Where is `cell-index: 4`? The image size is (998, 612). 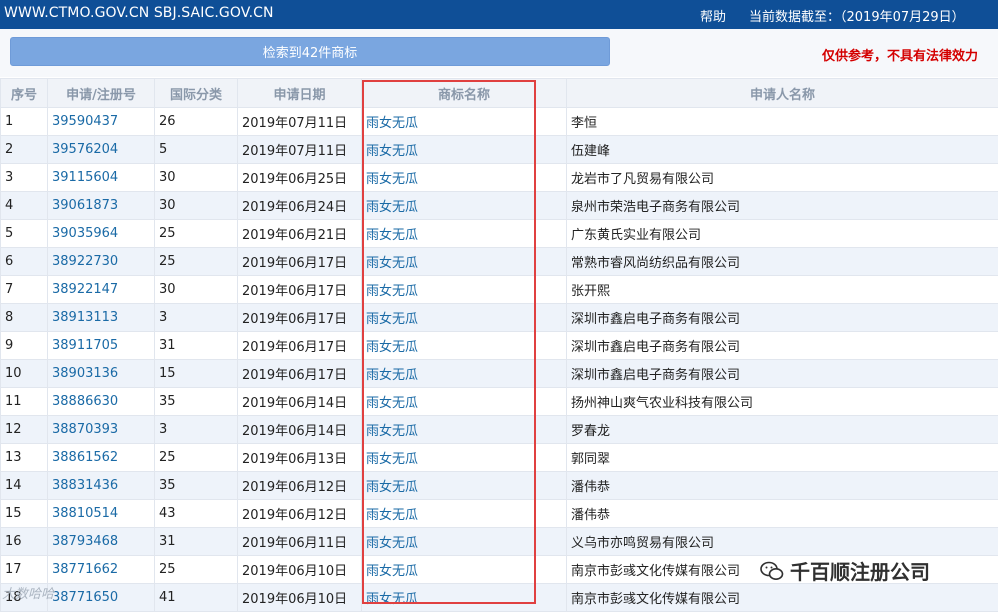 cell-index: 4 is located at coordinates (24, 206).